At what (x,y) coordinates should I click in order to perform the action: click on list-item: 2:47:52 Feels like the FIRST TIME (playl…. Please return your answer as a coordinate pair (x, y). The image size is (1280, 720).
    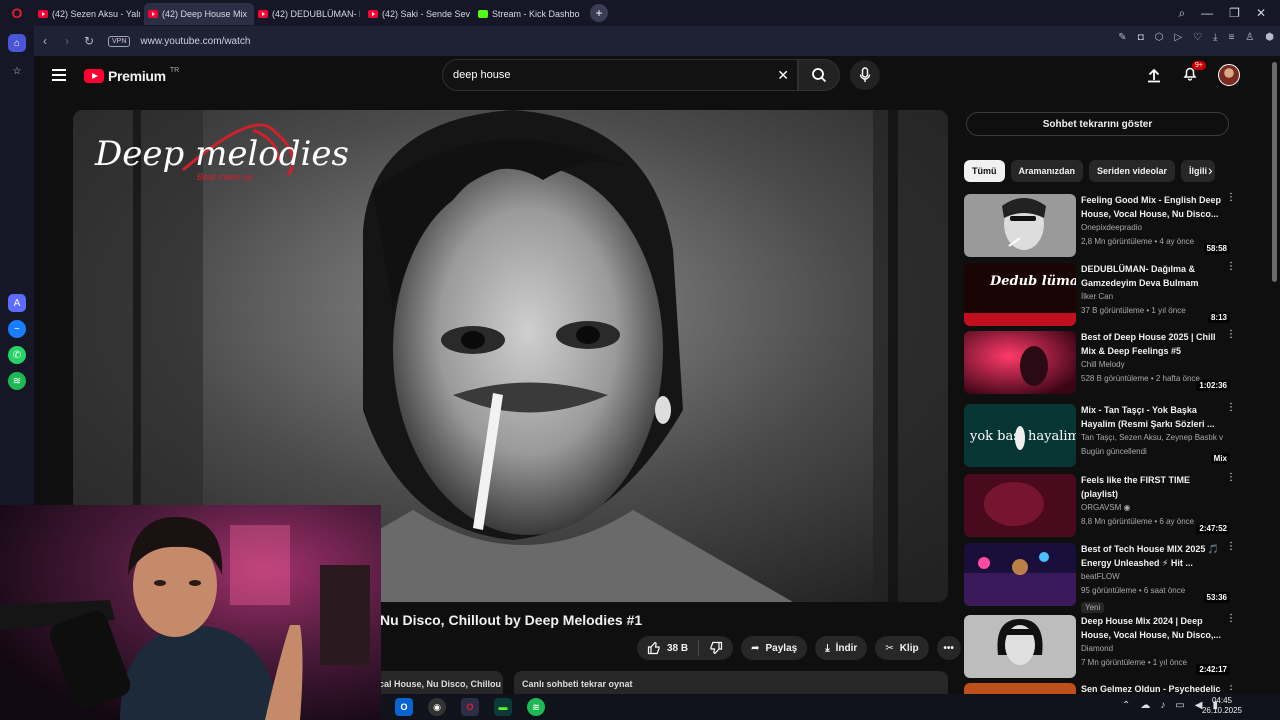
    Looking at the image, I should click on (1100, 505).